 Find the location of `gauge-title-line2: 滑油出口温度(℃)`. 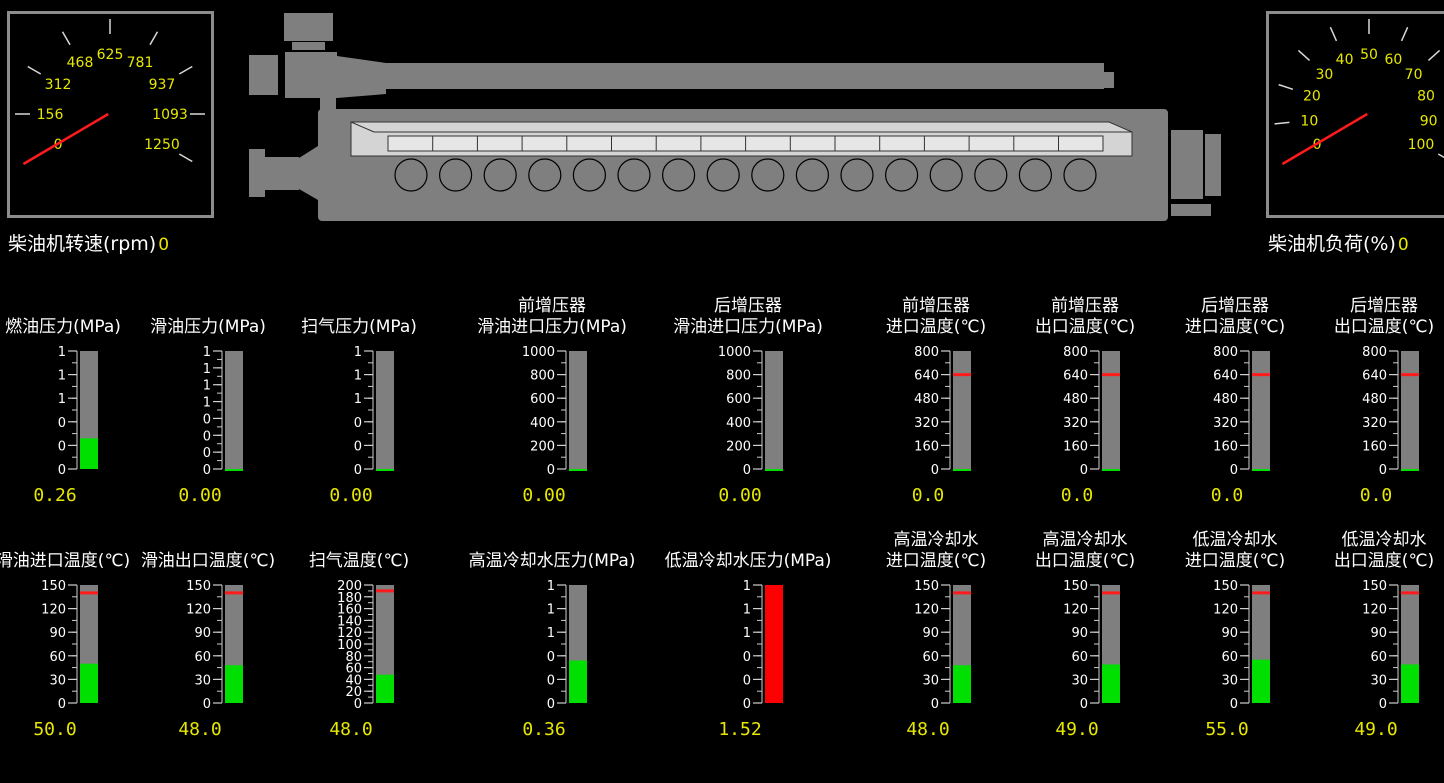

gauge-title-line2: 滑油出口温度(℃) is located at coordinates (208, 561).